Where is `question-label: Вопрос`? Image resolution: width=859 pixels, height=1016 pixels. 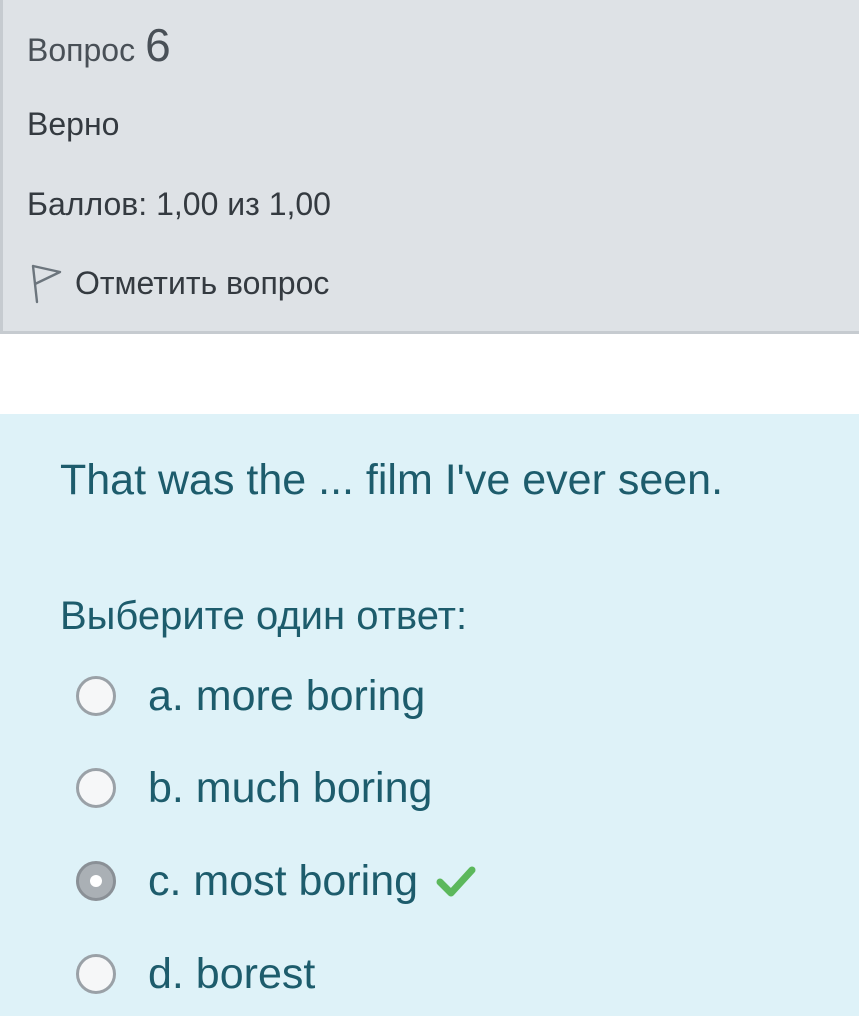 question-label: Вопрос is located at coordinates (81, 50).